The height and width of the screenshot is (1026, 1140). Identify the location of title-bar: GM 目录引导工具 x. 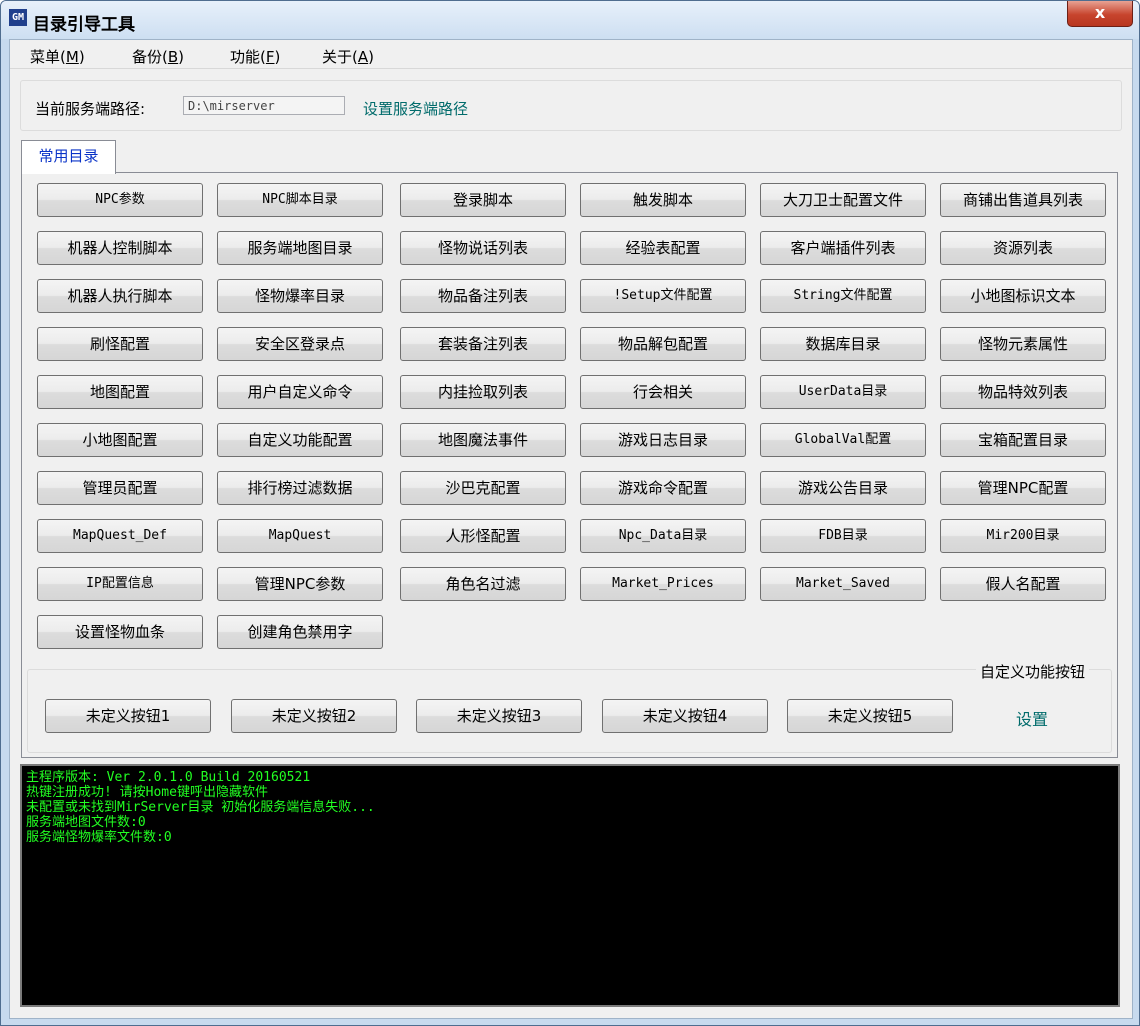
(570, 20).